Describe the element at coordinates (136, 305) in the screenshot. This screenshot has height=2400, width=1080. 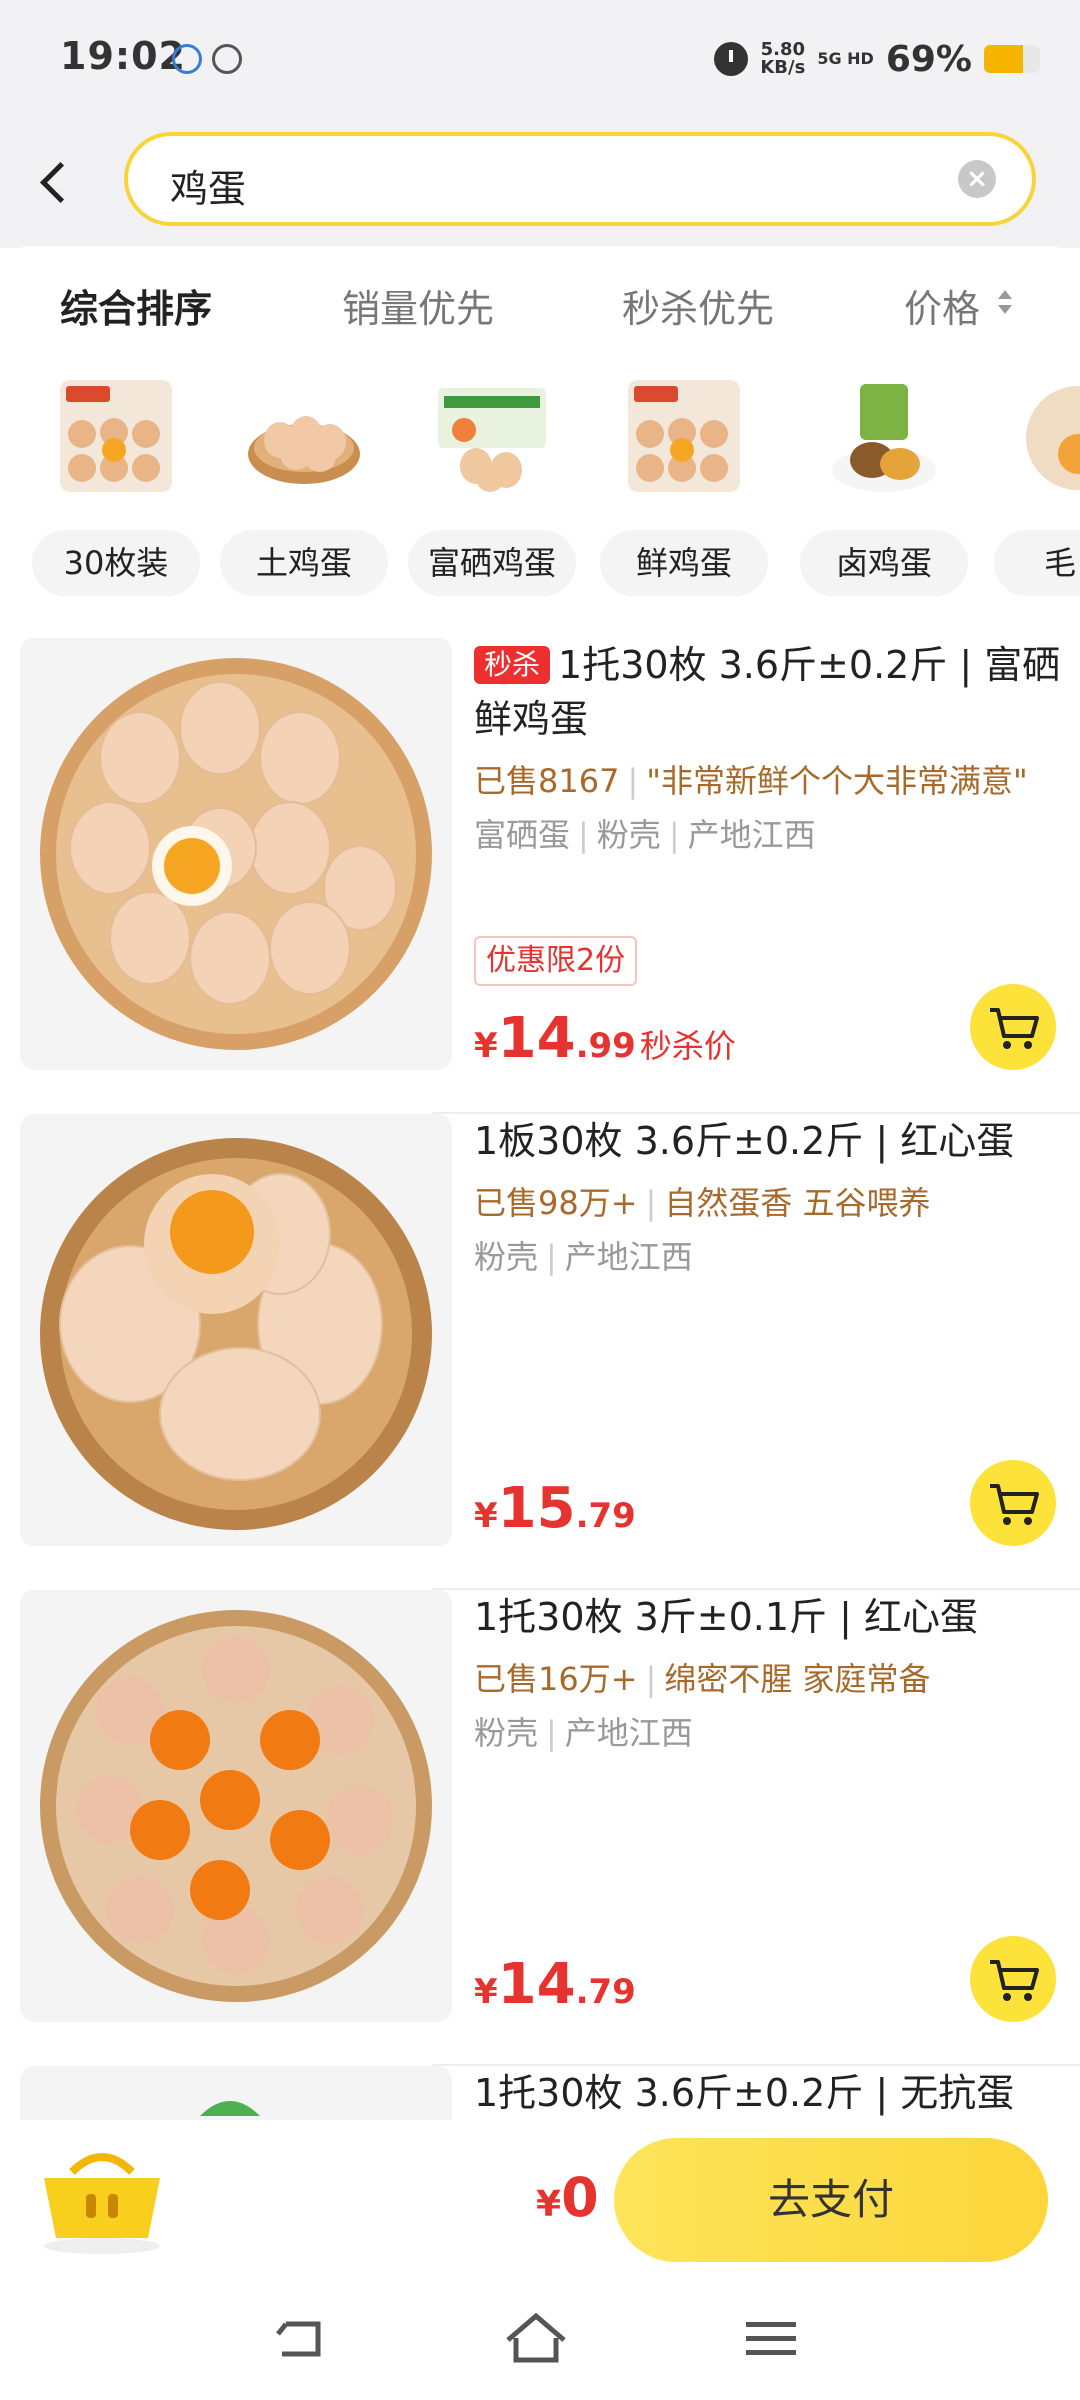
I see `sort-tab-comprehensive: 综合排序` at that location.